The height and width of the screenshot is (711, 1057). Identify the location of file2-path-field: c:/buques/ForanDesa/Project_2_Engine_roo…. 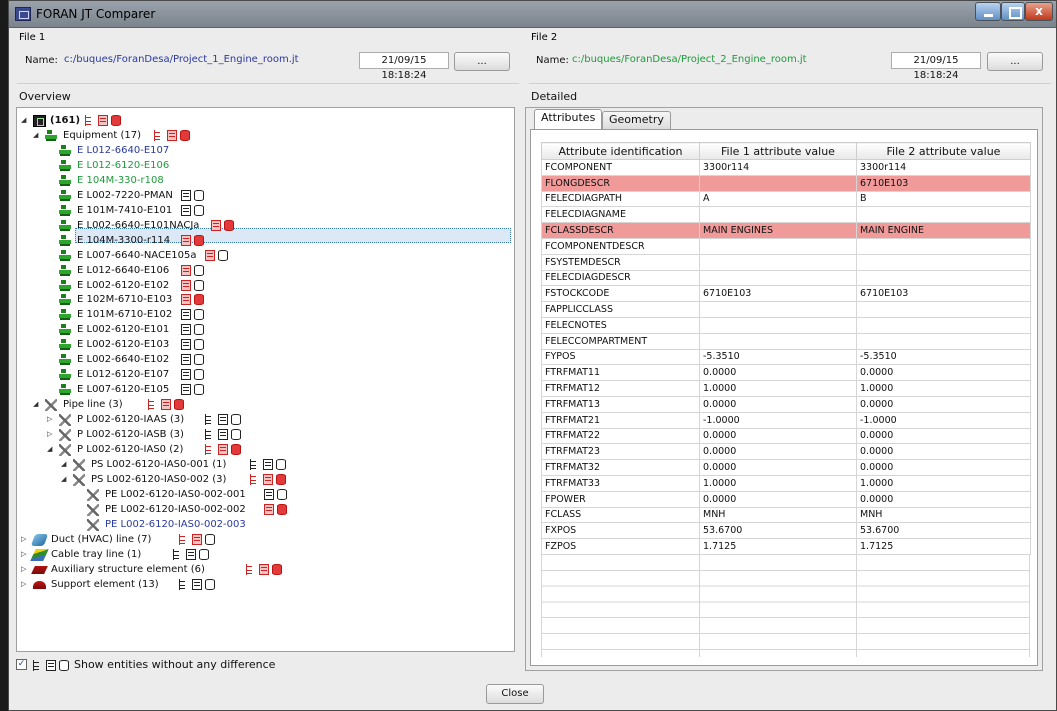
(729, 60).